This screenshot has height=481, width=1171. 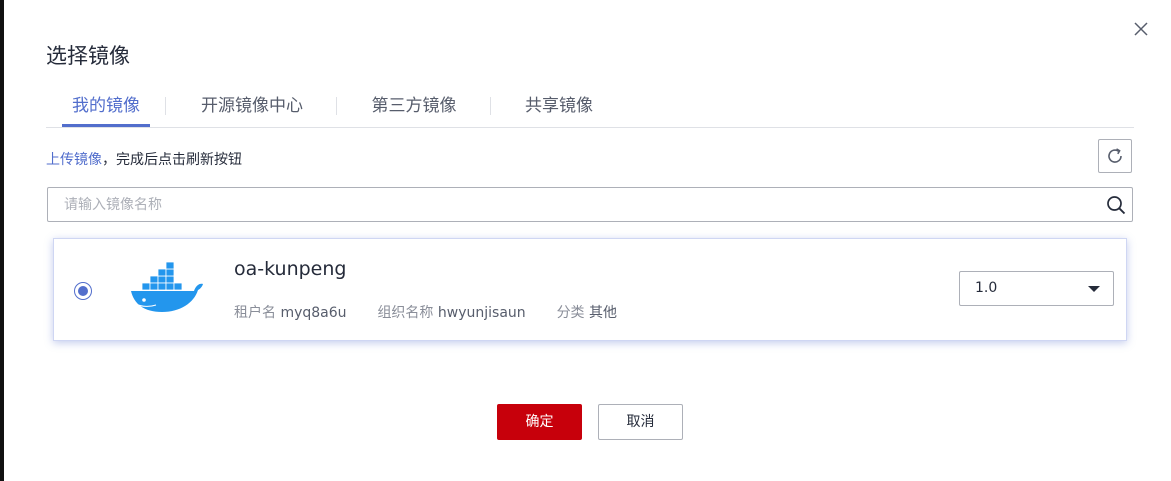 What do you see at coordinates (986, 288) in the screenshot?
I see `version-value: 1.0` at bounding box center [986, 288].